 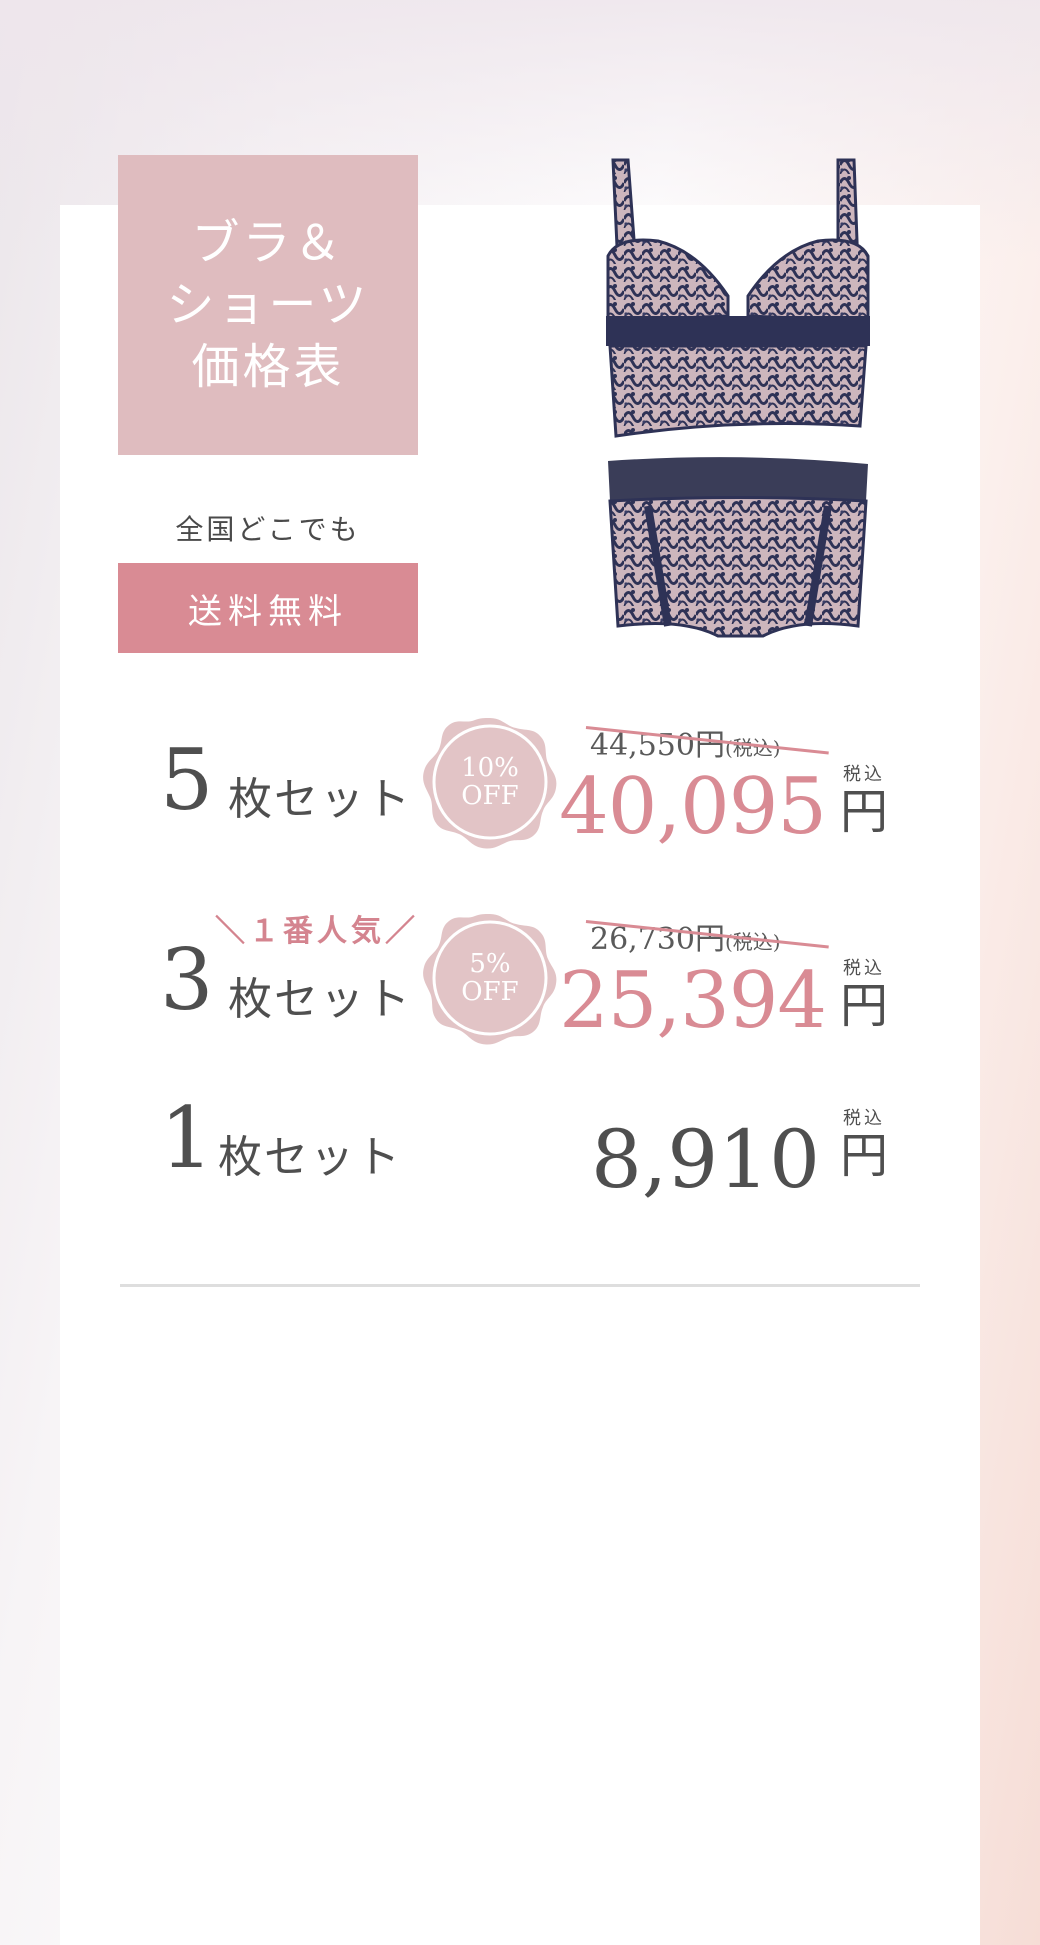 I want to click on set-quantity: 3, so click(x=187, y=980).